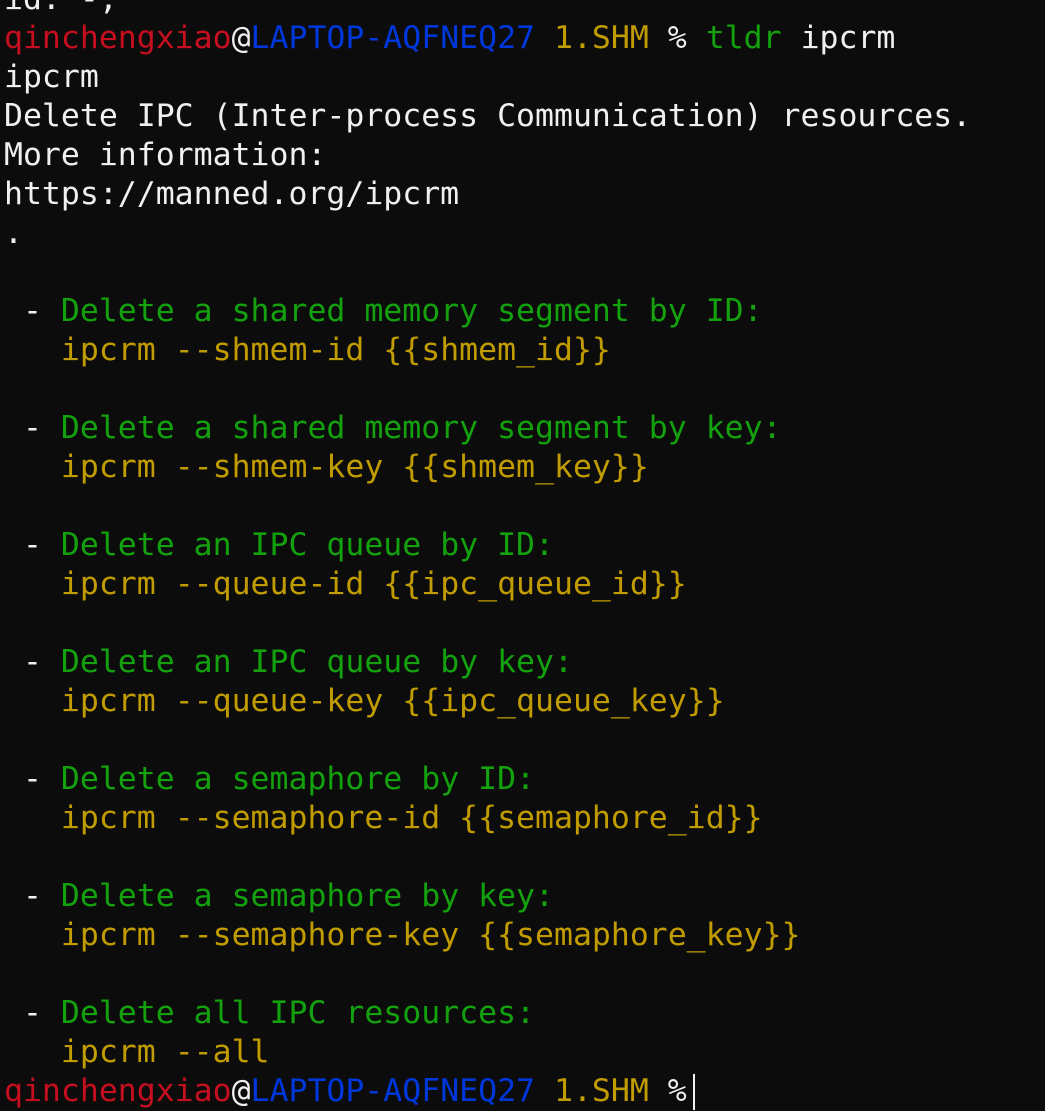  I want to click on partial-top-line-text: id: -,, so click(61, 8).